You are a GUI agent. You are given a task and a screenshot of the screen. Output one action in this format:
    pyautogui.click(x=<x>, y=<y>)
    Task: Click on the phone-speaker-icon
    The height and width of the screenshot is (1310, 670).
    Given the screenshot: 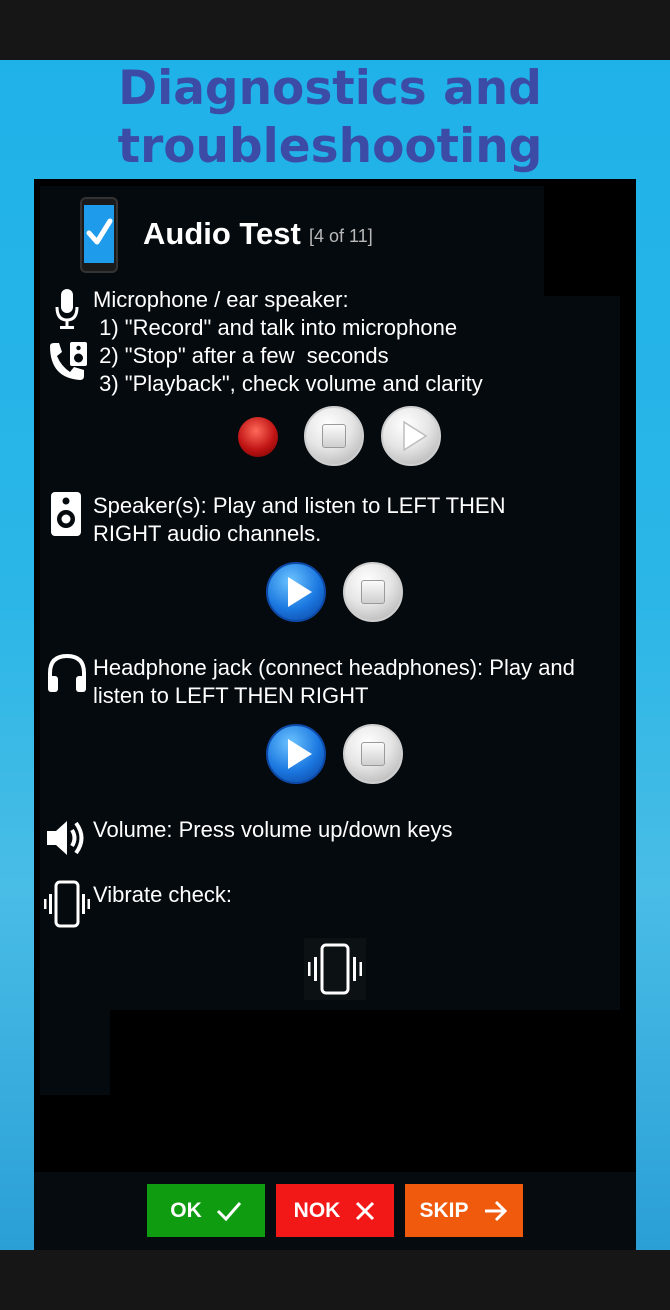 What is the action you would take?
    pyautogui.click(x=68, y=362)
    